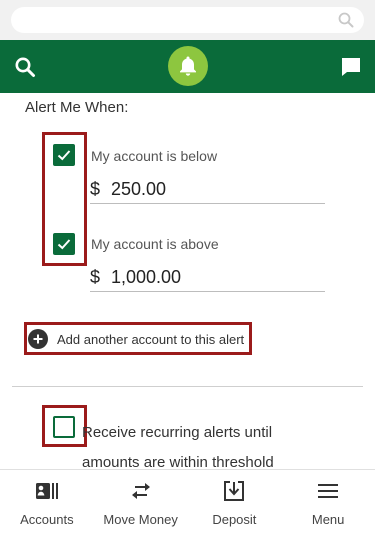 This screenshot has width=375, height=535. What do you see at coordinates (146, 277) in the screenshot?
I see `above-amount-value: 1,000.00` at bounding box center [146, 277].